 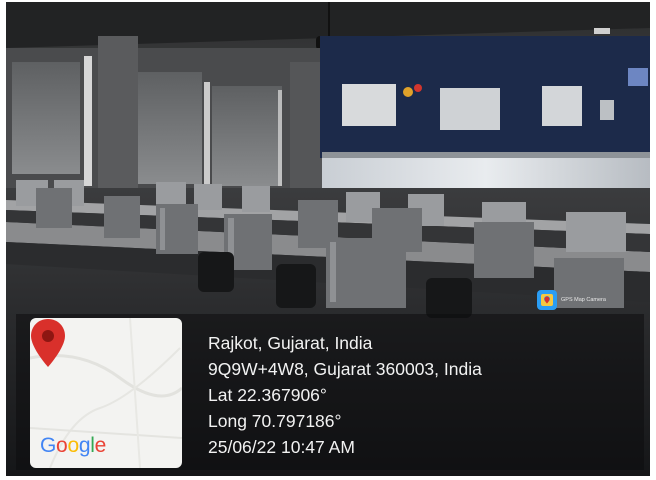 What do you see at coordinates (583, 300) in the screenshot?
I see `gps-camera-label: GPS Map Camera` at bounding box center [583, 300].